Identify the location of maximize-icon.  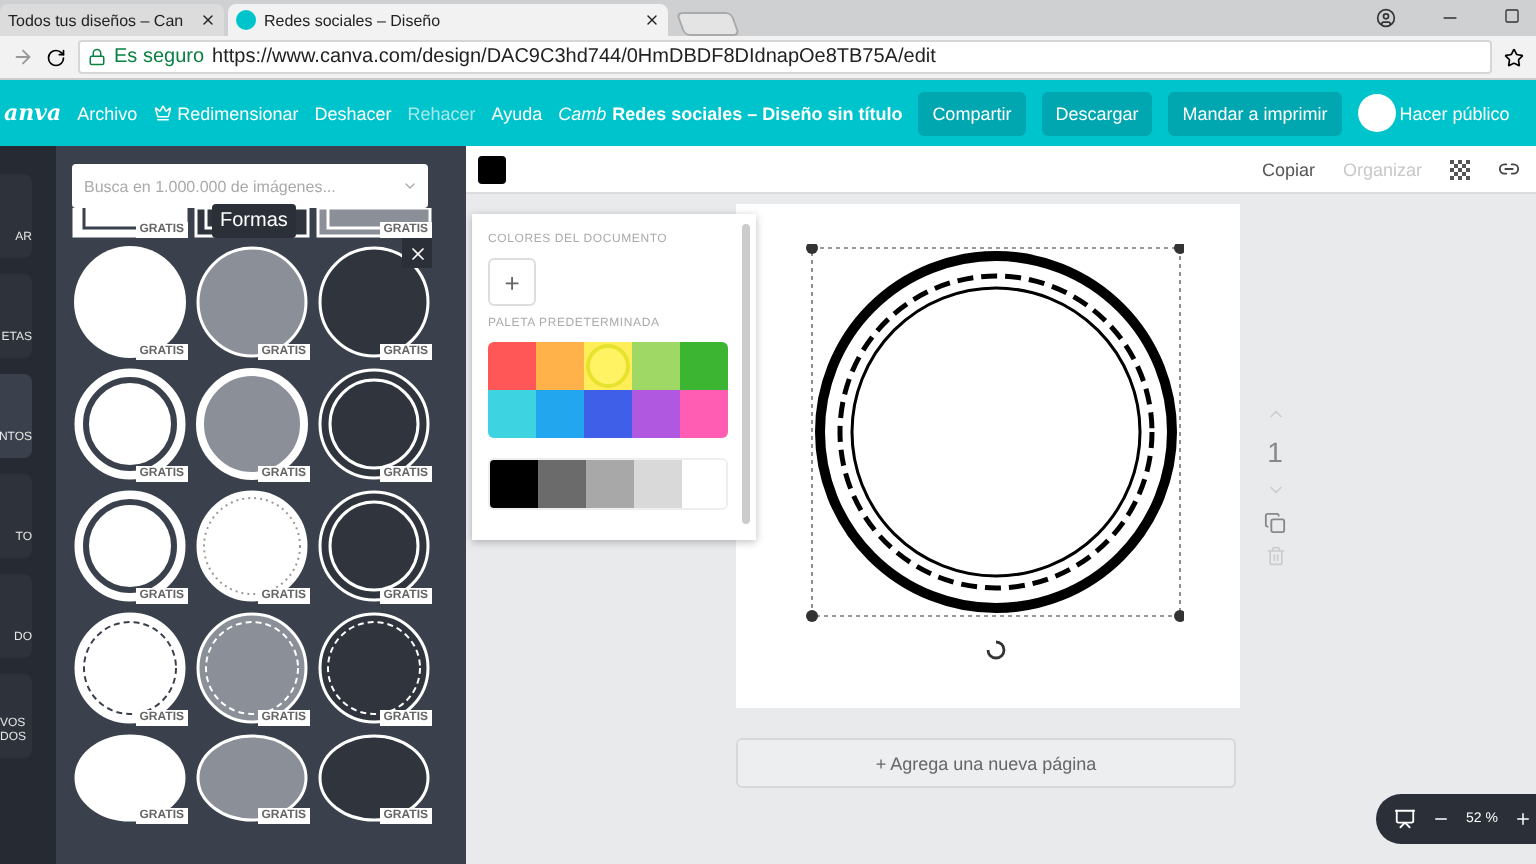
(1512, 16).